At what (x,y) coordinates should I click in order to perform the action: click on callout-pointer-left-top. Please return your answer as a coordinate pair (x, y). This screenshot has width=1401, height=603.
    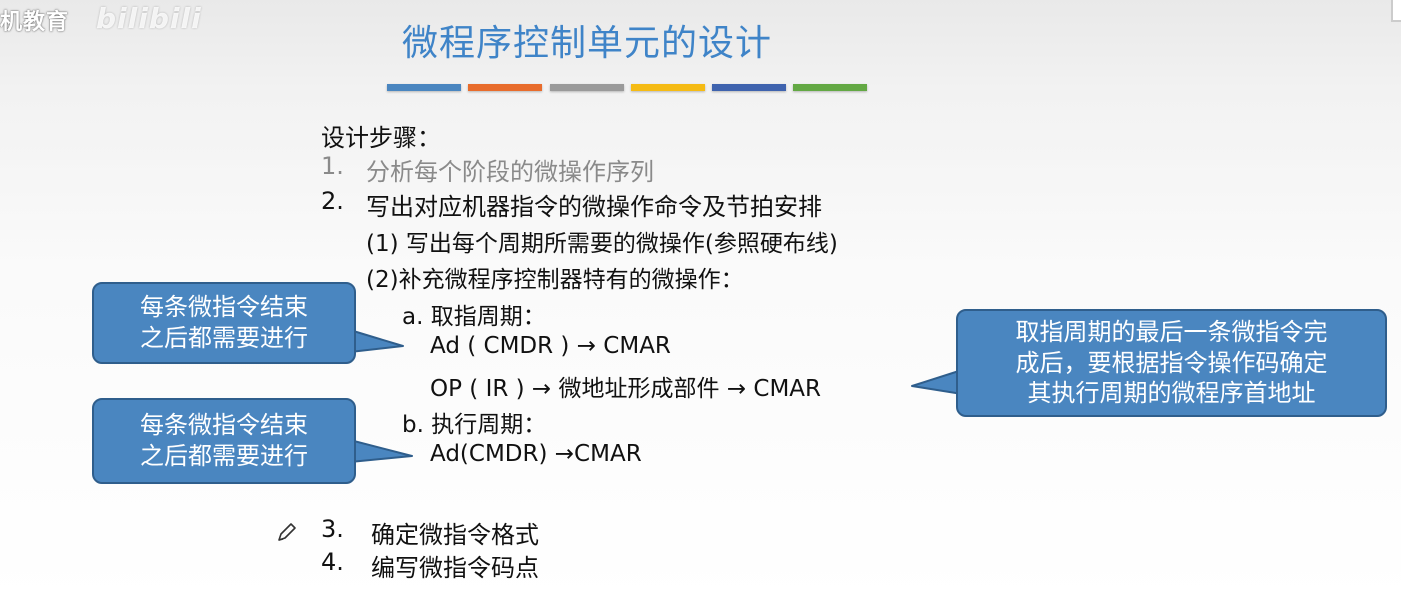
    Looking at the image, I should click on (376, 341).